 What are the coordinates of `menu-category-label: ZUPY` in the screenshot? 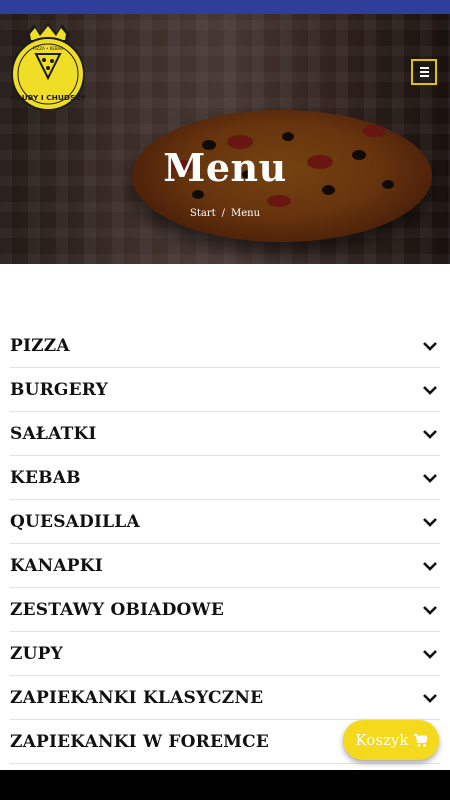 It's located at (36, 653).